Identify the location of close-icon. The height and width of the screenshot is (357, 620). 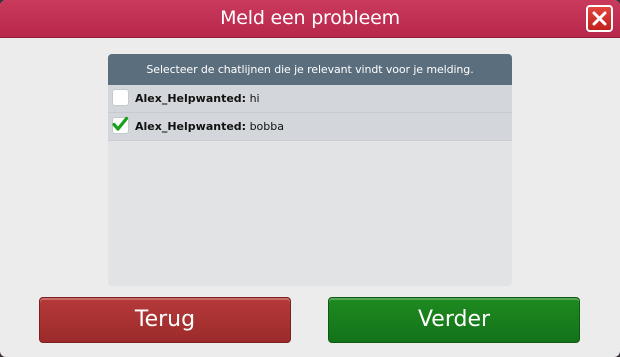
(599, 18).